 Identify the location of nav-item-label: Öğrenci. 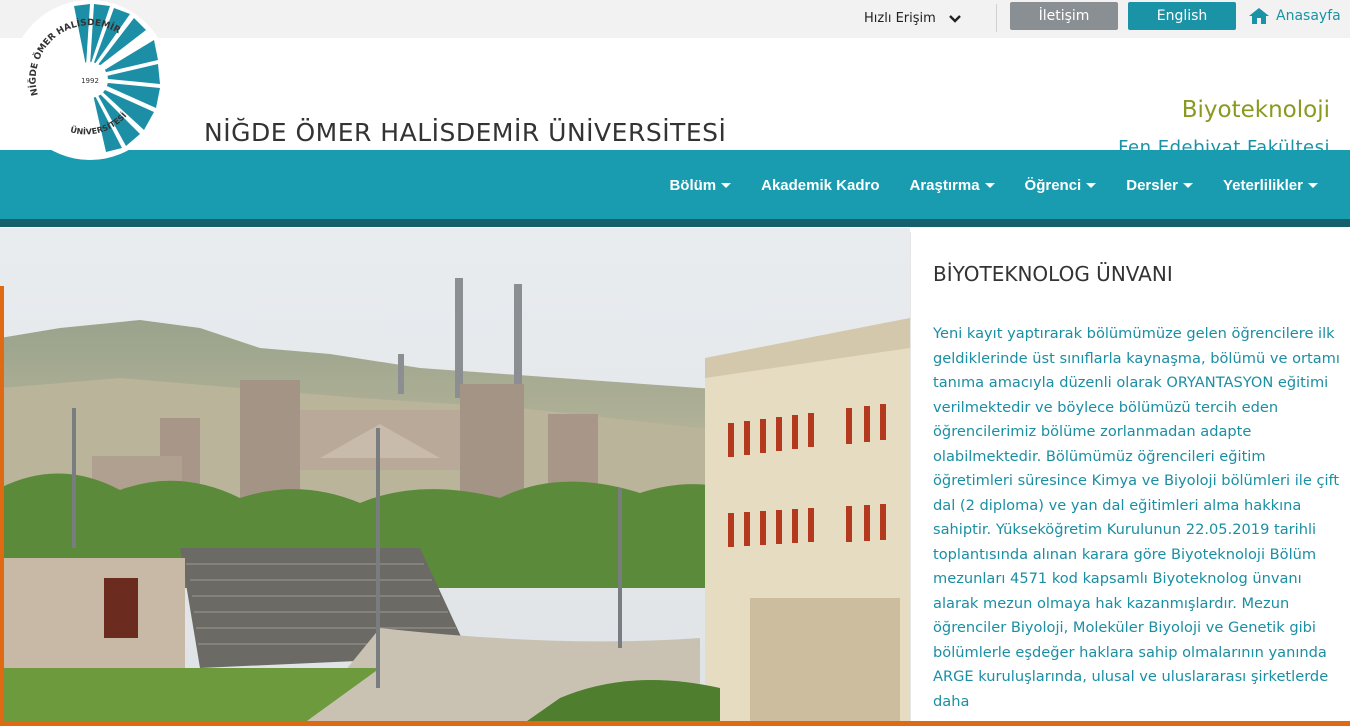
(1053, 185).